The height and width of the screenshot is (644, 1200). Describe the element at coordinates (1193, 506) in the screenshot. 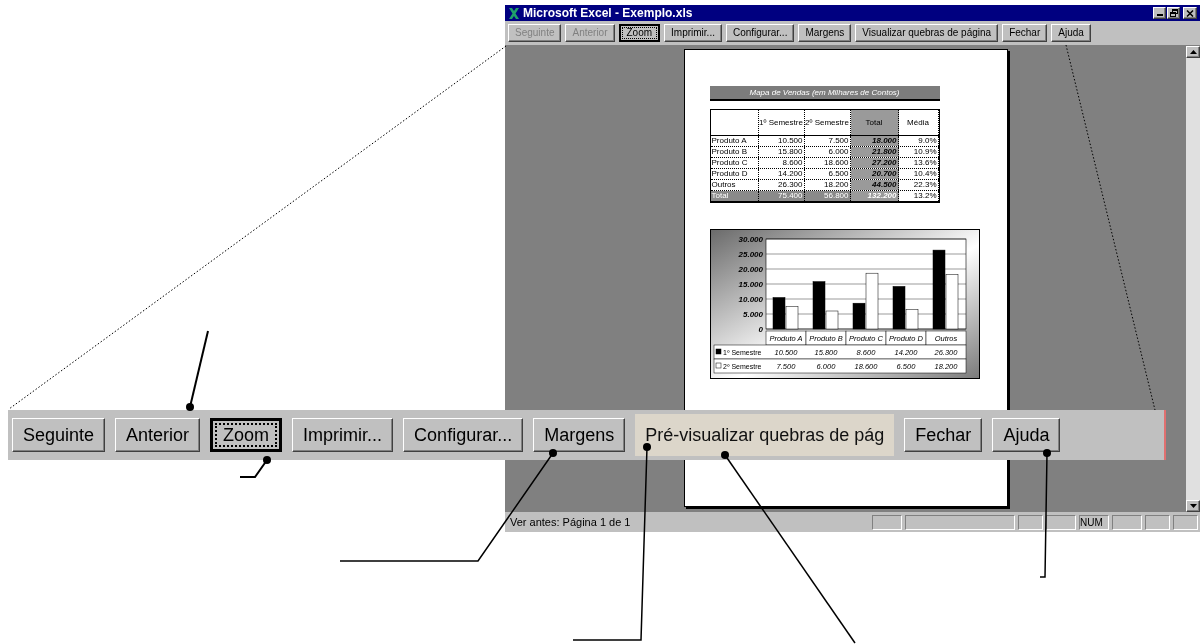

I see `scroll-down-icon` at that location.